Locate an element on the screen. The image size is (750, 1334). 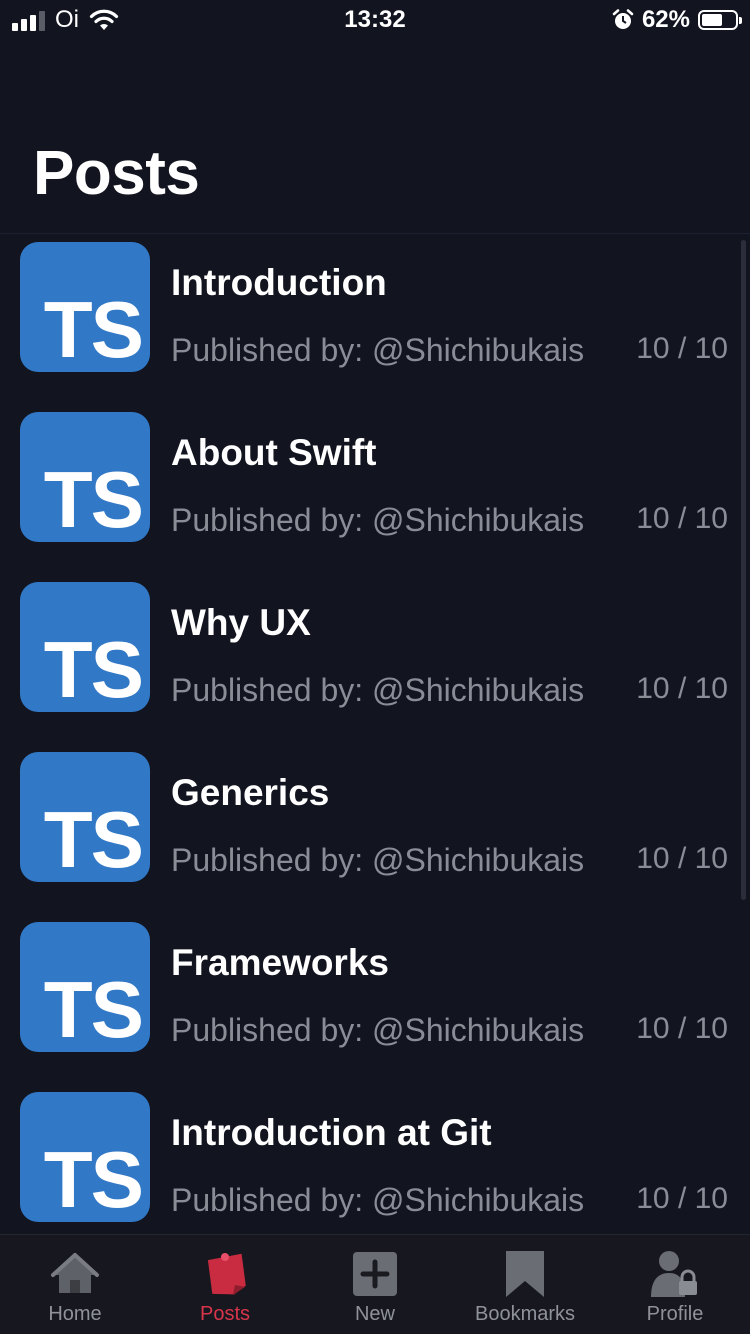
new-icon is located at coordinates (375, 1274).